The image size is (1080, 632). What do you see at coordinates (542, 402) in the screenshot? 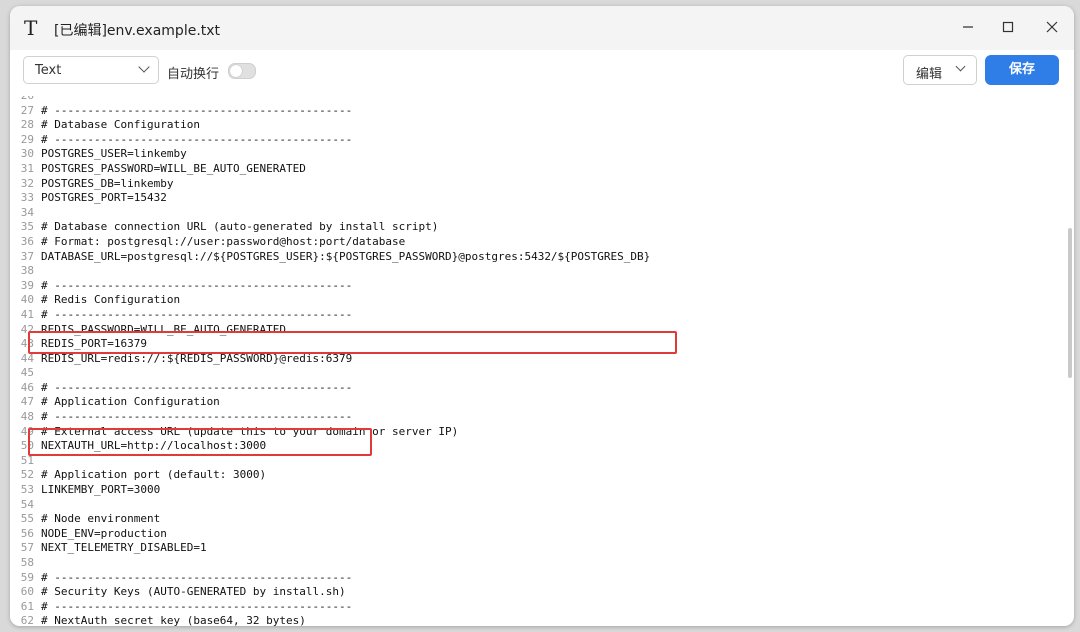
I see `code-line: 47 # Application Configuration` at bounding box center [542, 402].